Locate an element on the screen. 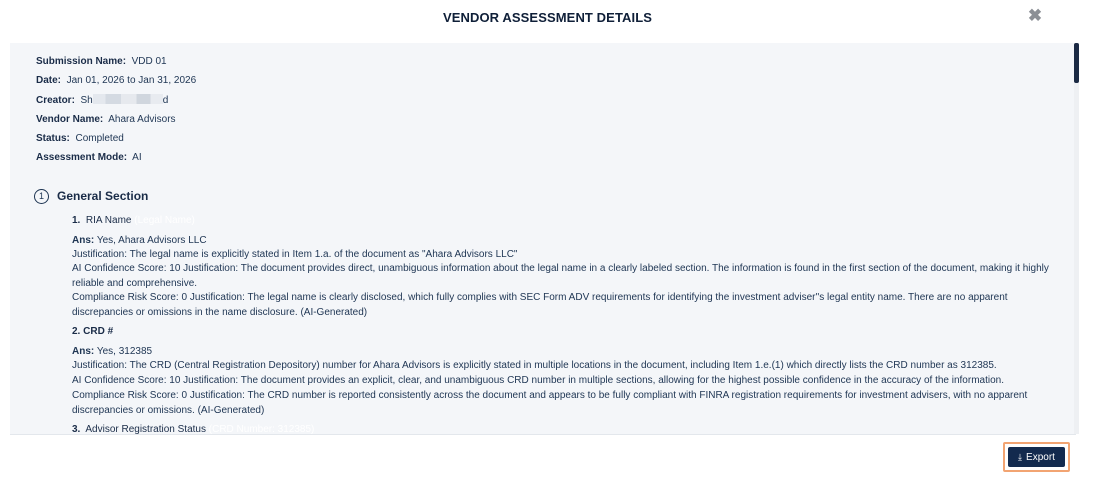 The height and width of the screenshot is (482, 1095). export-button: ⤓ Export is located at coordinates (1036, 457).